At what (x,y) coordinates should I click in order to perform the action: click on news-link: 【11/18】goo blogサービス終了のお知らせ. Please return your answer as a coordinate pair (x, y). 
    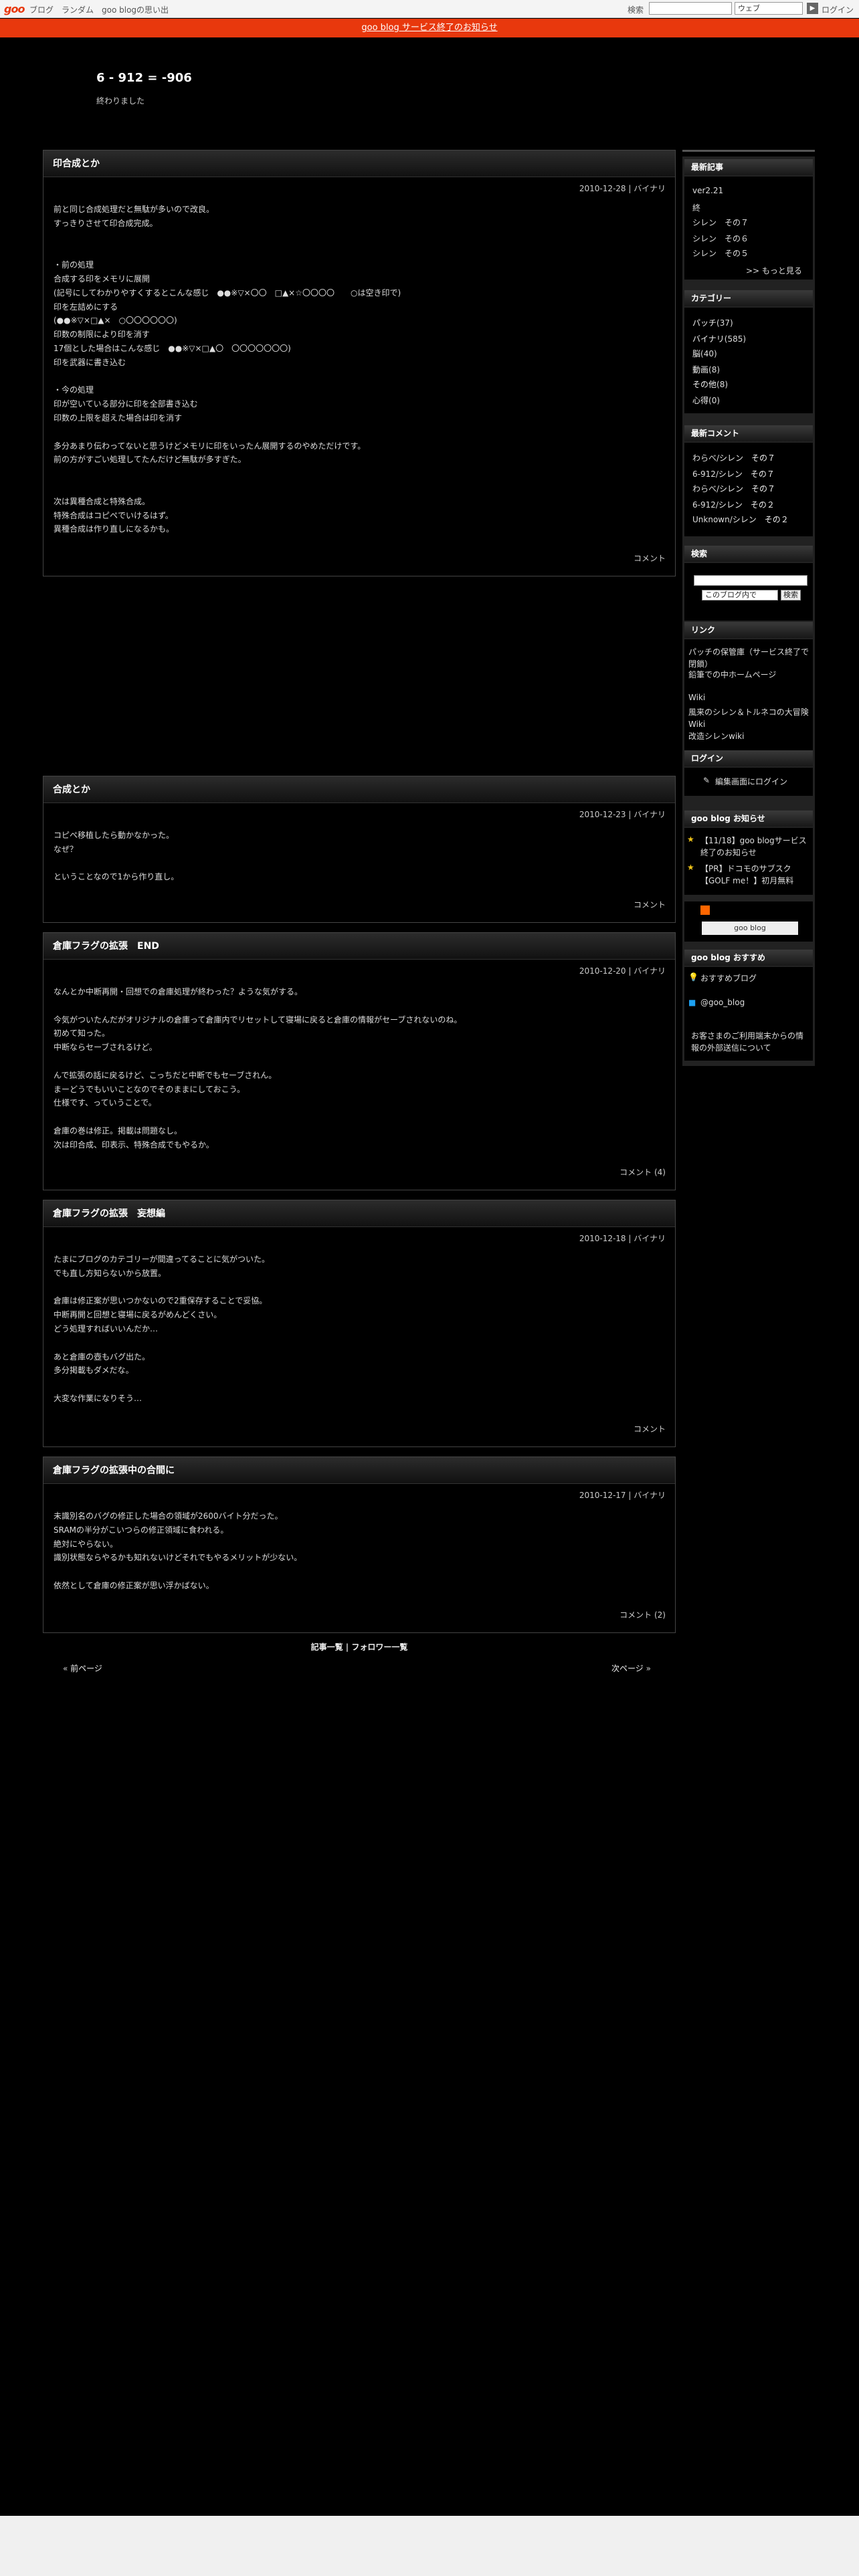
    Looking at the image, I should click on (755, 847).